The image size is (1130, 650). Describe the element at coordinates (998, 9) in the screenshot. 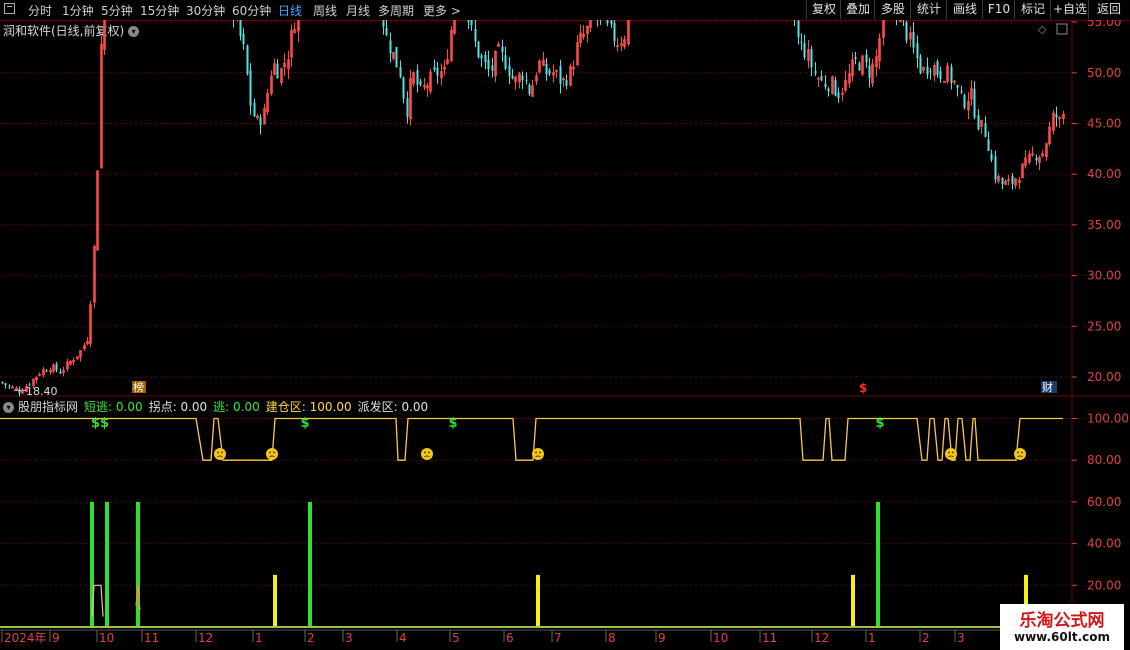

I see `toolbar-button-5: F10` at that location.